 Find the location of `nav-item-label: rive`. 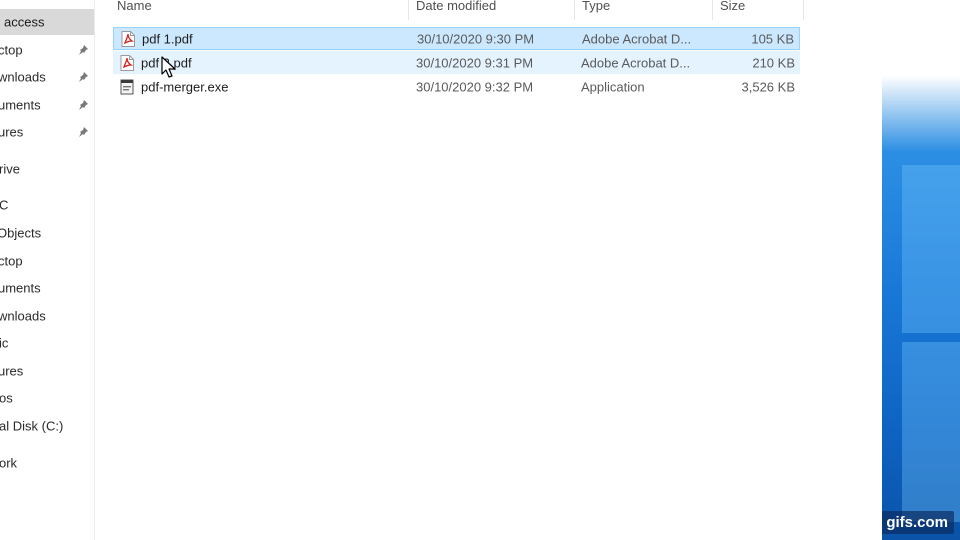

nav-item-label: rive is located at coordinates (10, 169).